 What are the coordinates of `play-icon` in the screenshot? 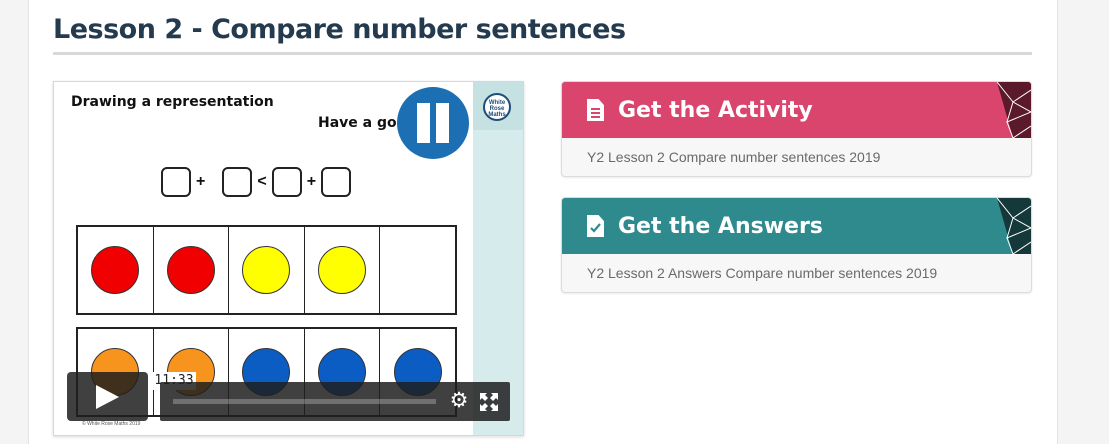 It's located at (107, 397).